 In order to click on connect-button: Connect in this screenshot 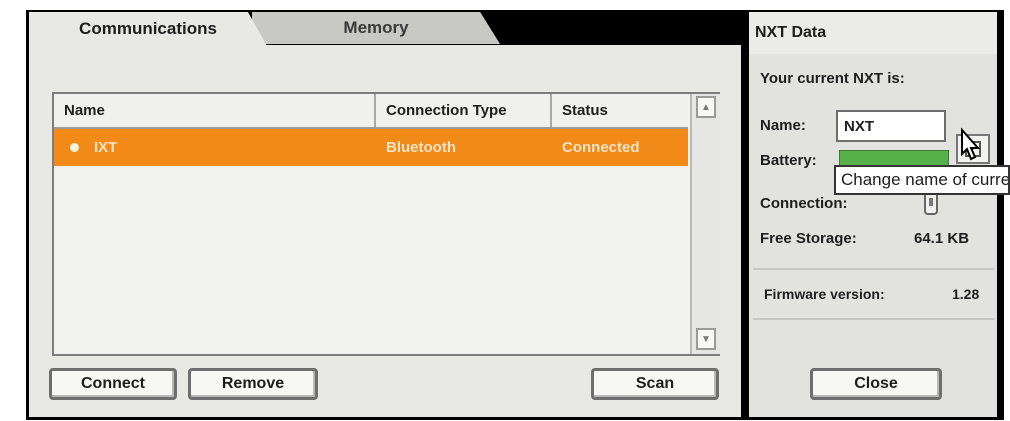, I will do `click(113, 384)`.